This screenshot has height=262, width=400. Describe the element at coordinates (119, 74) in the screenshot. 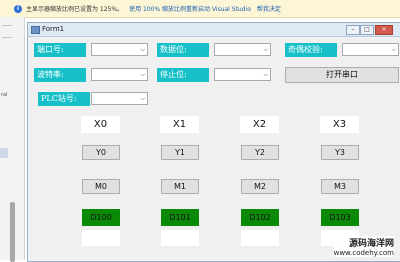

I see `baud-rate-select: ⌵` at that location.